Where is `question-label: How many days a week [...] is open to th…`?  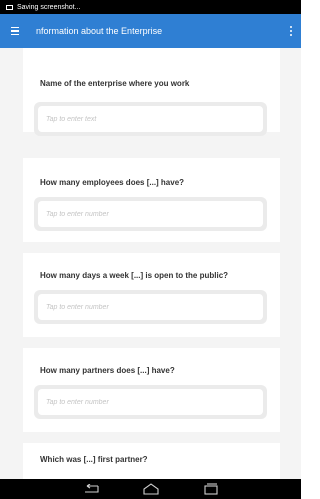 question-label: How many days a week [...] is open to th… is located at coordinates (134, 275).